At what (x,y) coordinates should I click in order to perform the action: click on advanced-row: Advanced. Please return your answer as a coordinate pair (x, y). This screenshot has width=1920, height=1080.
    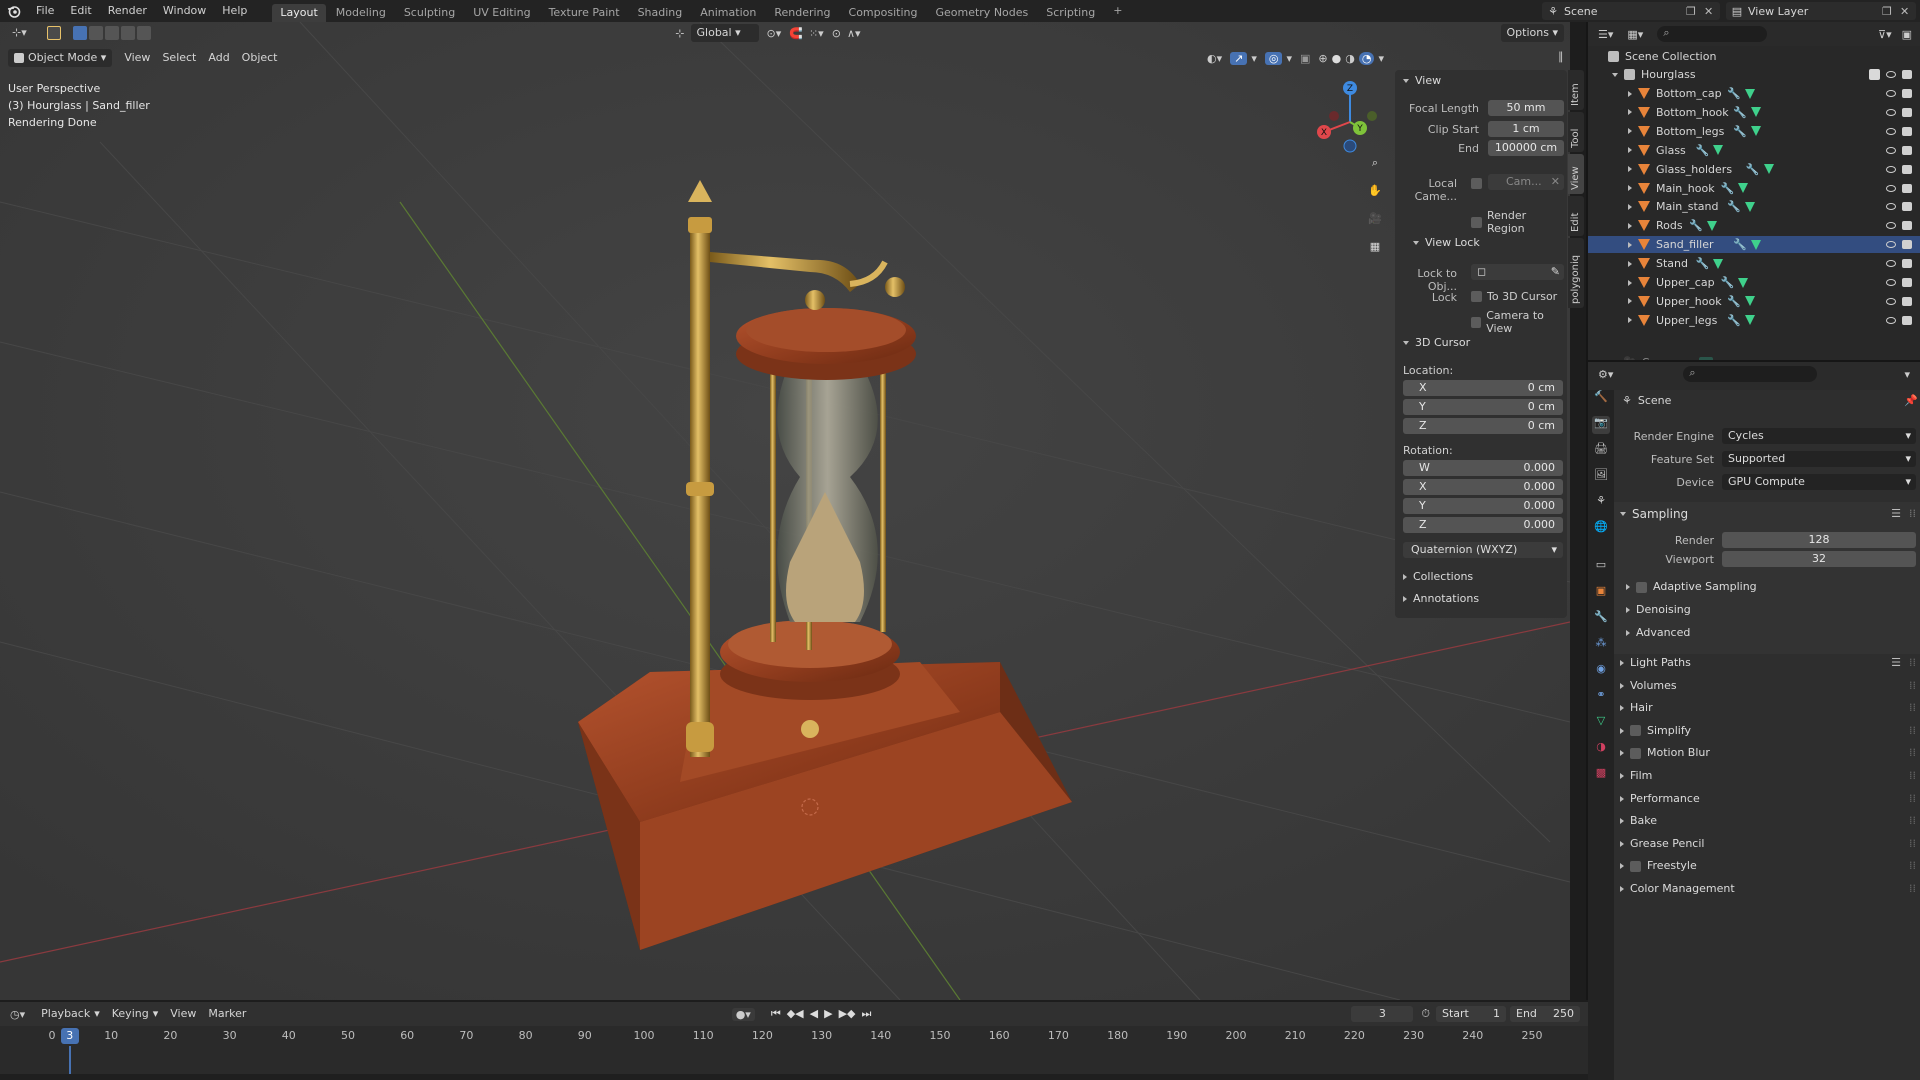
    Looking at the image, I should click on (1658, 633).